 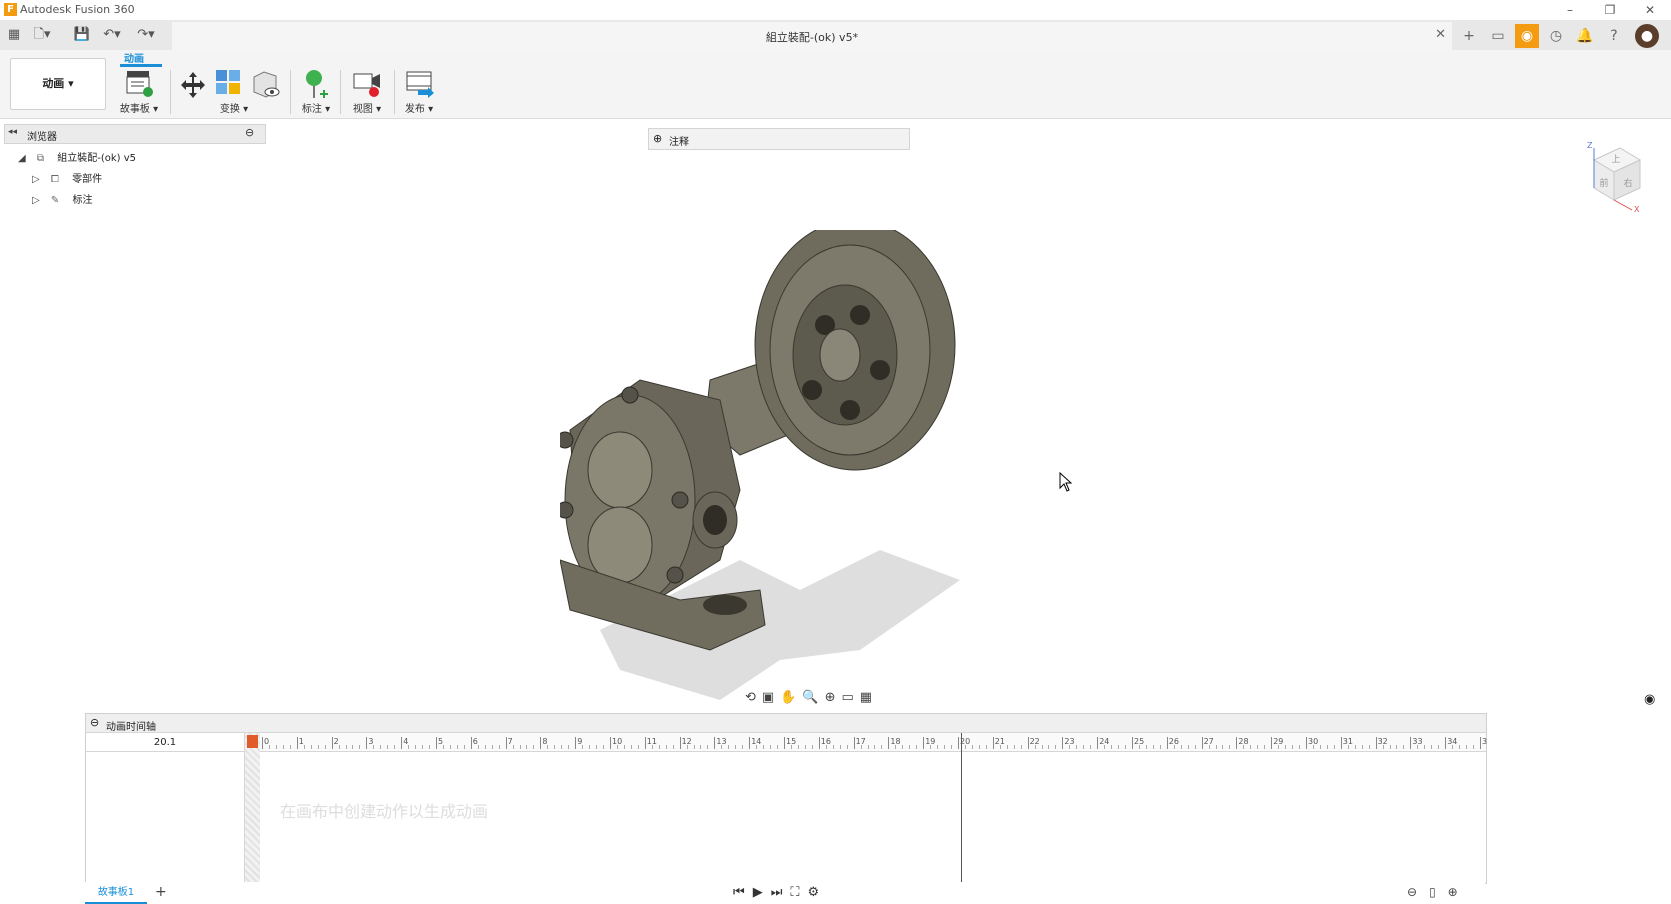 I want to click on zoom-out-icon: ⊖, so click(x=1418, y=892).